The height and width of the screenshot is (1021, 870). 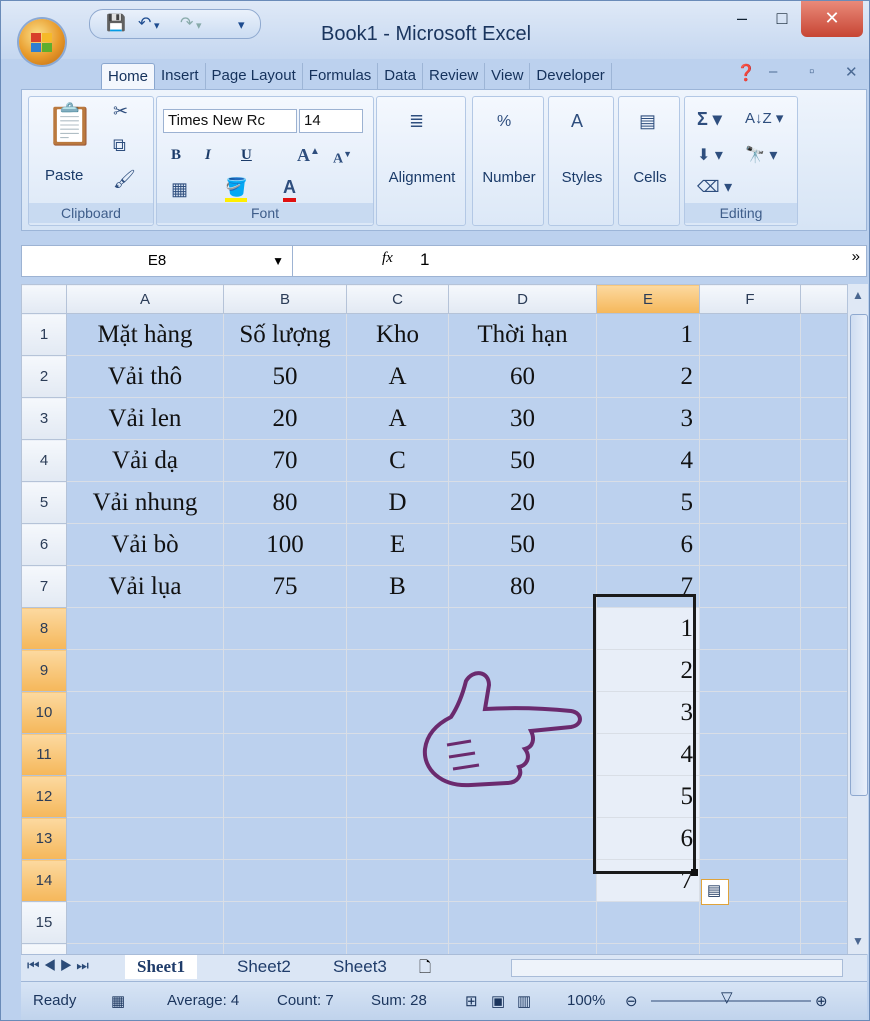 What do you see at coordinates (157, 261) in the screenshot?
I see `name-box: E8 ▼` at bounding box center [157, 261].